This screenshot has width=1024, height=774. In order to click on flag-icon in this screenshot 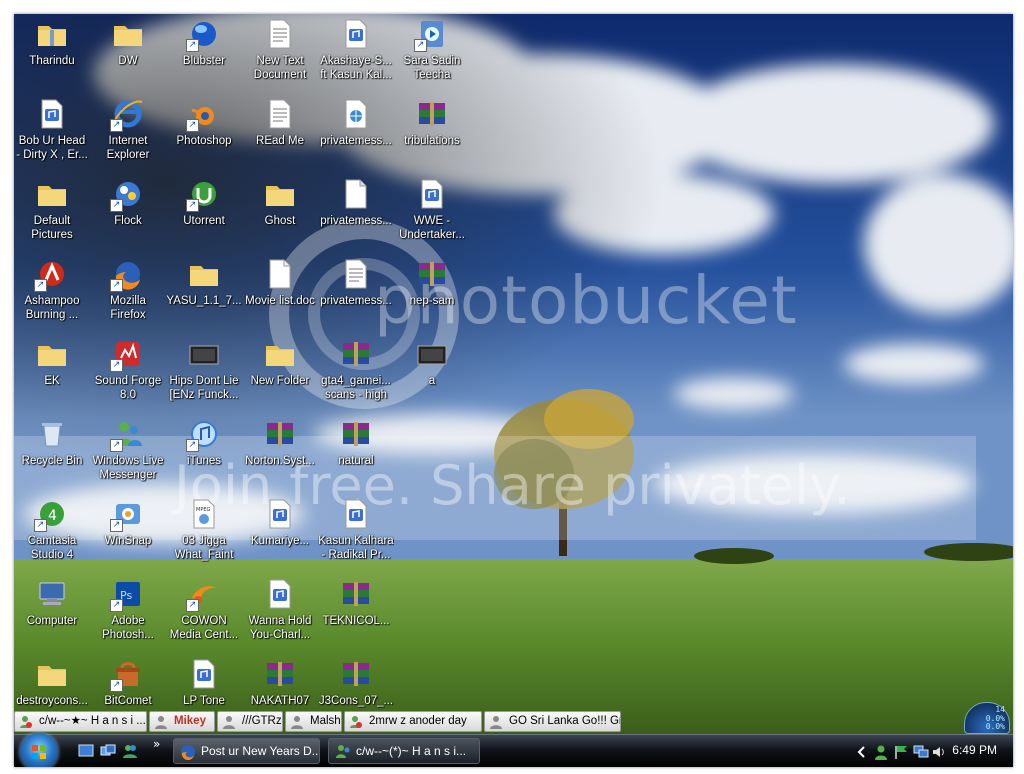, I will do `click(901, 752)`.